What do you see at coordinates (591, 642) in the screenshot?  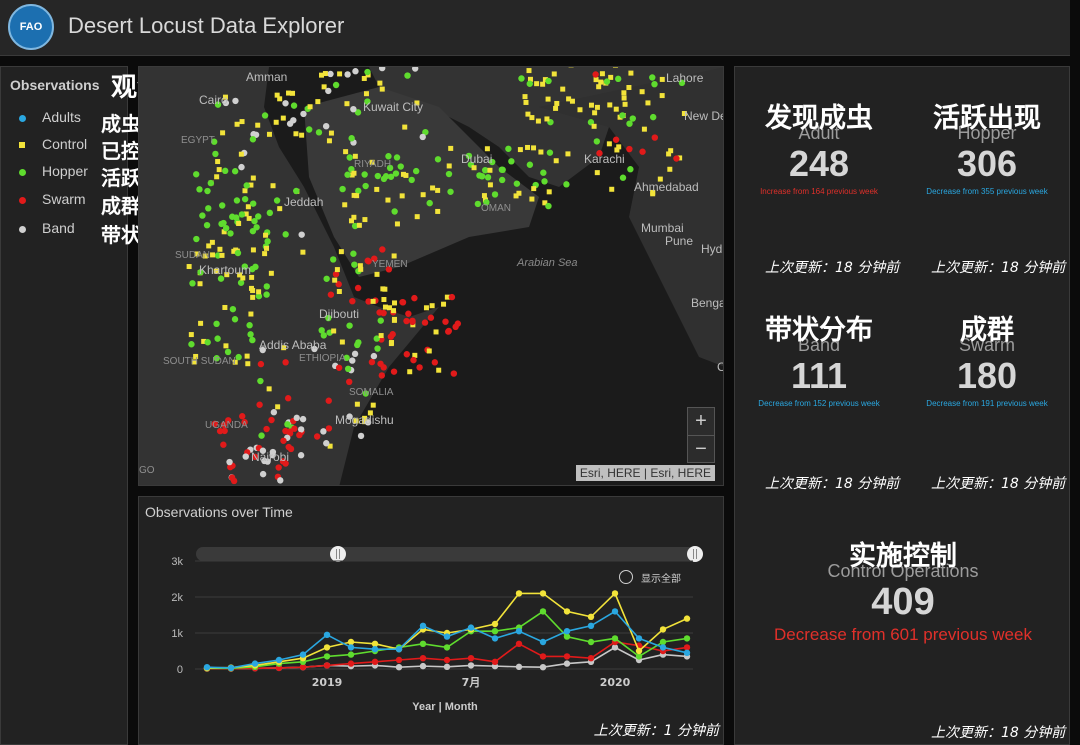 I see `data-point-hopper` at bounding box center [591, 642].